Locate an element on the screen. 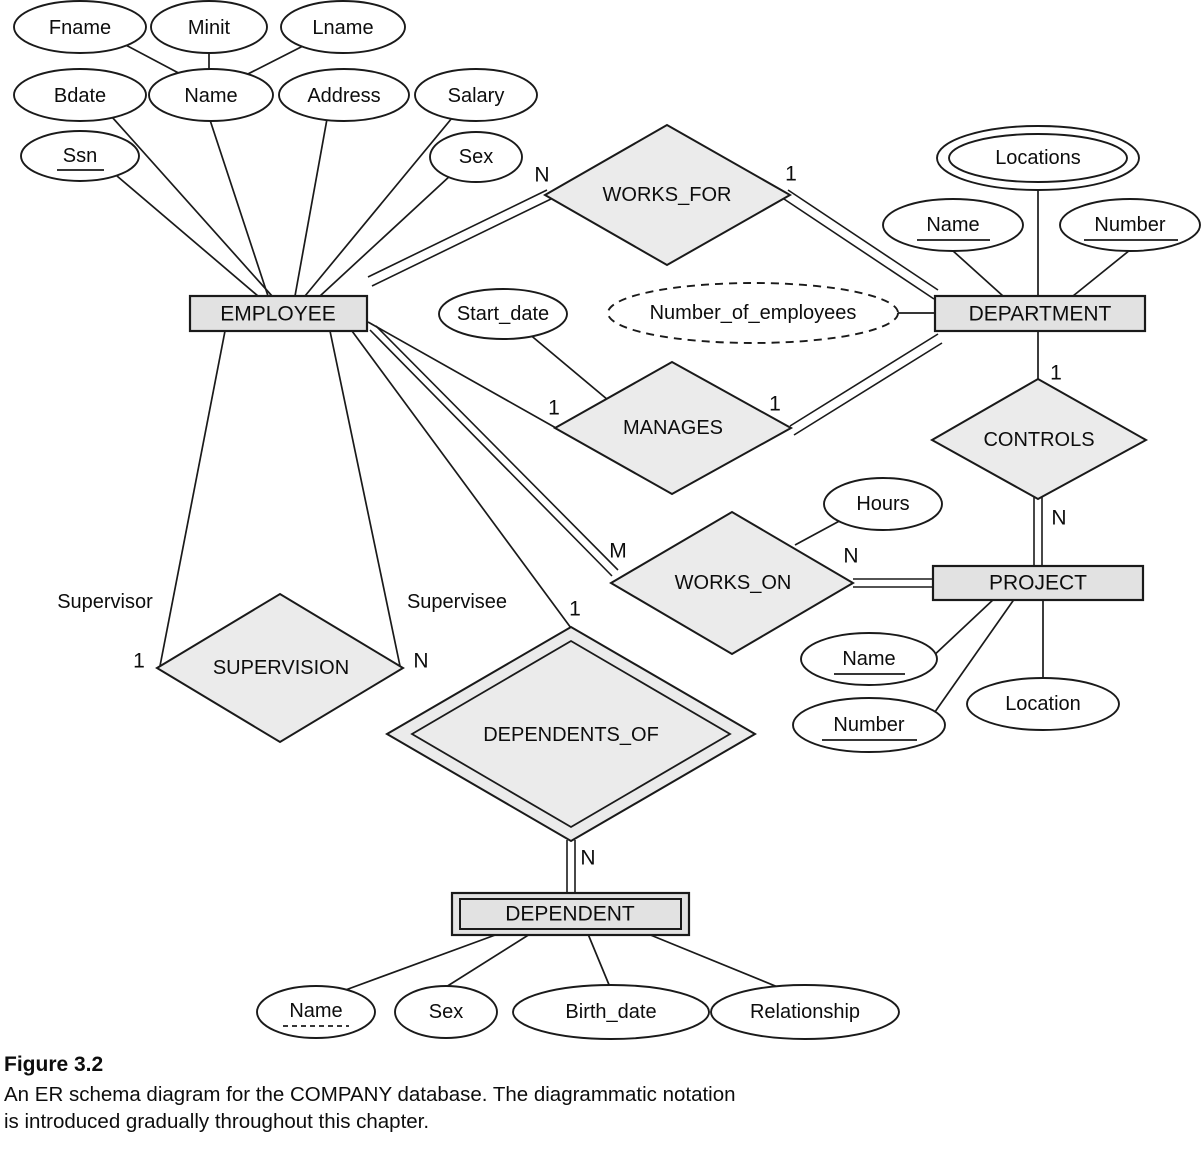 This screenshot has width=1201, height=1158. attribute-bdate: Bdate is located at coordinates (80, 95).